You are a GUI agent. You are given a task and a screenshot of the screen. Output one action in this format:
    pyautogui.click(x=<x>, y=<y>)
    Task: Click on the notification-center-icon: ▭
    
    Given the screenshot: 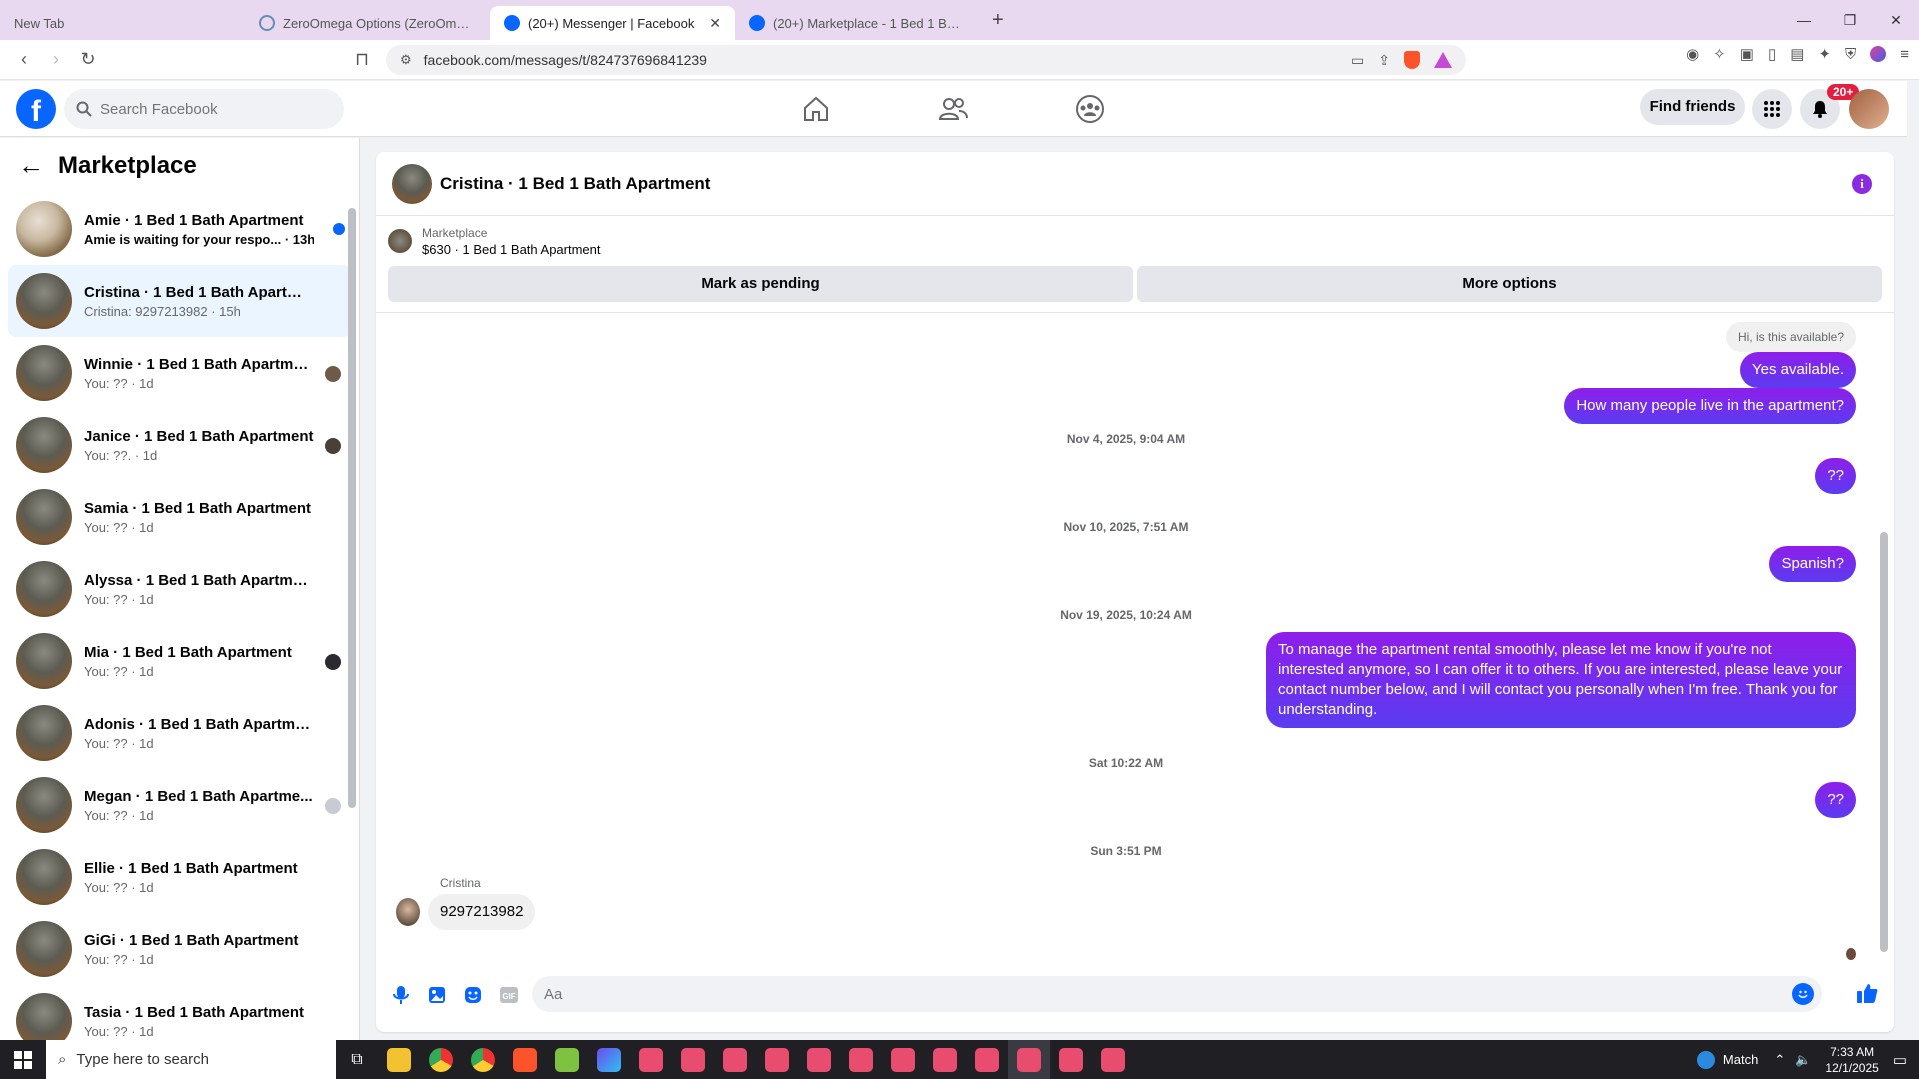 What is the action you would take?
    pyautogui.click(x=1900, y=1060)
    